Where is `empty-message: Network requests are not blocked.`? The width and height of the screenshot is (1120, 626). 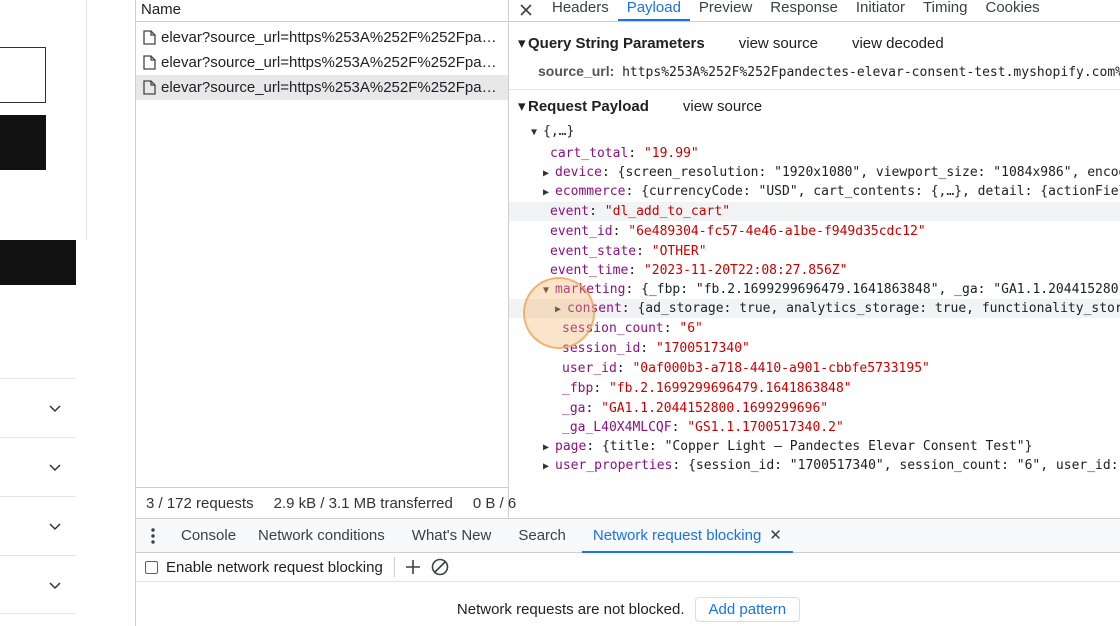
empty-message: Network requests are not blocked. is located at coordinates (570, 609).